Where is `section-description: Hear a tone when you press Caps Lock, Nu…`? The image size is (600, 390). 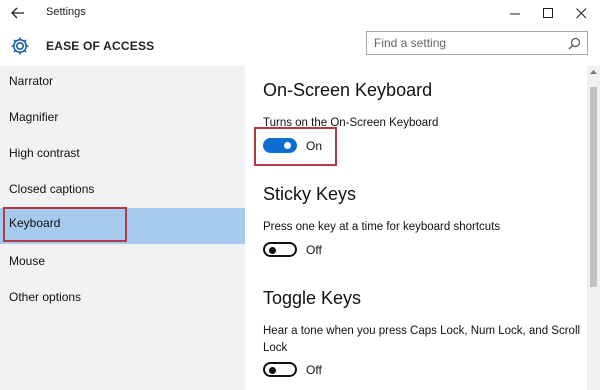
section-description: Hear a tone when you press Caps Lock, Nu… is located at coordinates (422, 339).